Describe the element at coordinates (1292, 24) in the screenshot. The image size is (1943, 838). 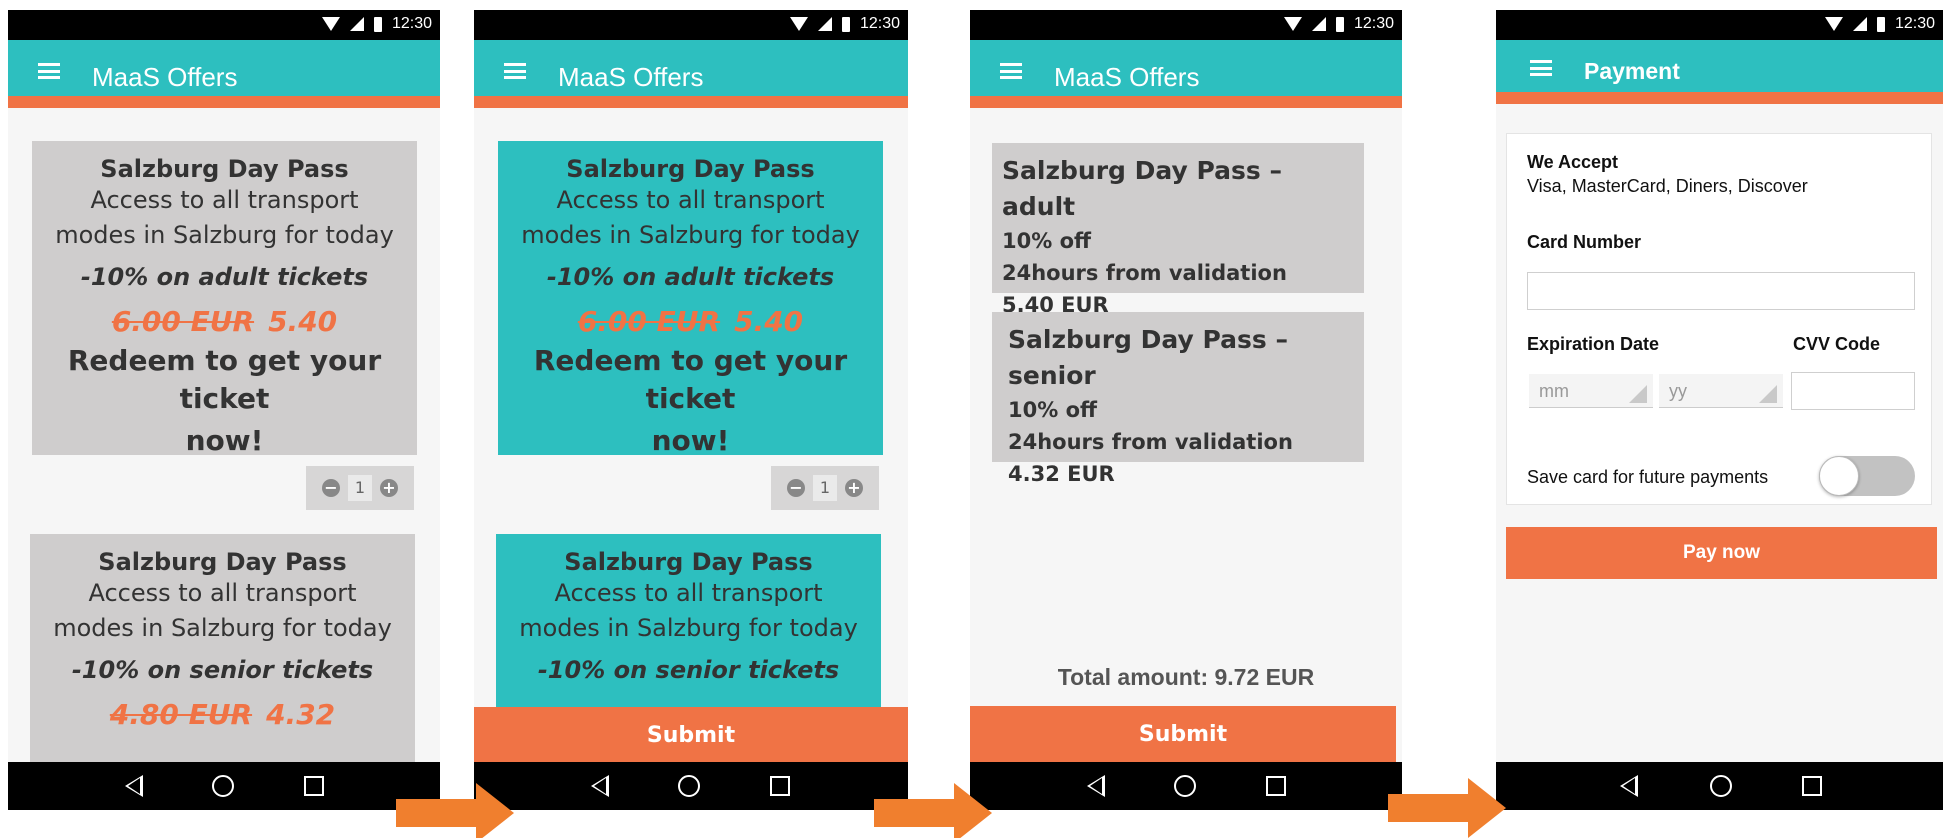
I see `wifi-icon` at that location.